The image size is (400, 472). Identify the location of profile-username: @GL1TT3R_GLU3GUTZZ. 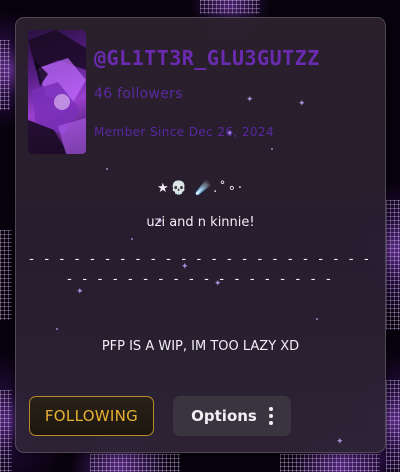
(207, 58).